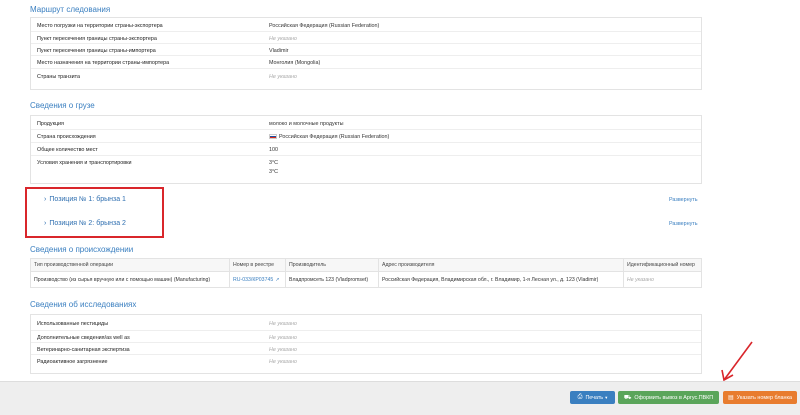 Image resolution: width=800 pixels, height=415 pixels. I want to click on header-cell: Тип производственной операции, so click(130, 265).